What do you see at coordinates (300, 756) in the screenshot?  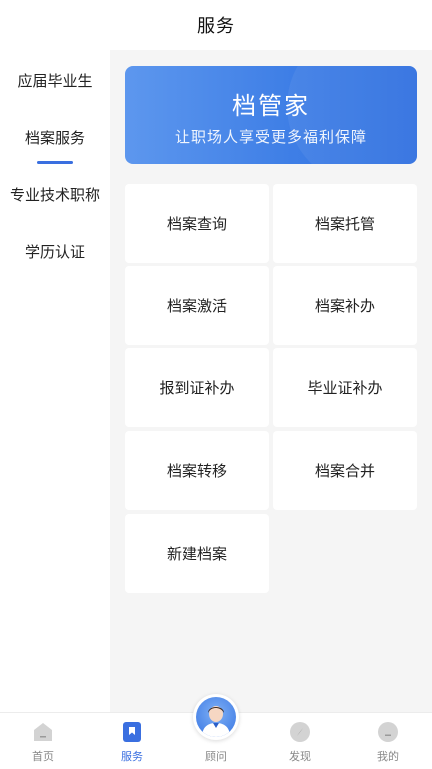 I see `tab-label: 发现` at bounding box center [300, 756].